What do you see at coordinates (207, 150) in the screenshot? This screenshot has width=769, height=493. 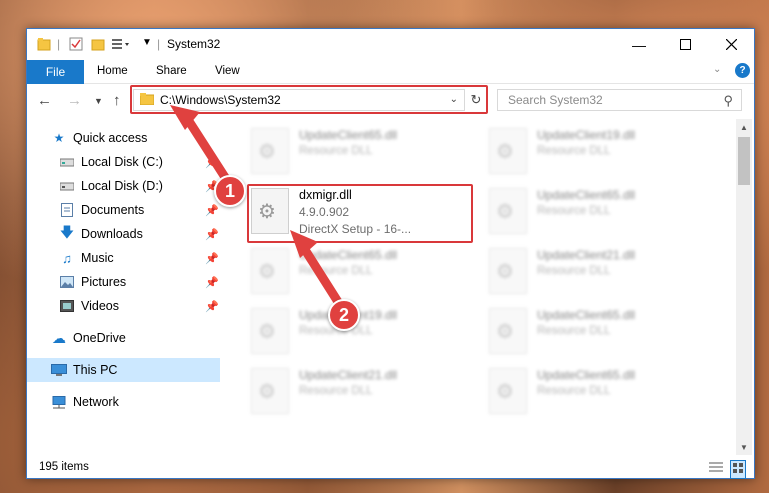 I see `arrow-to-address-bar` at bounding box center [207, 150].